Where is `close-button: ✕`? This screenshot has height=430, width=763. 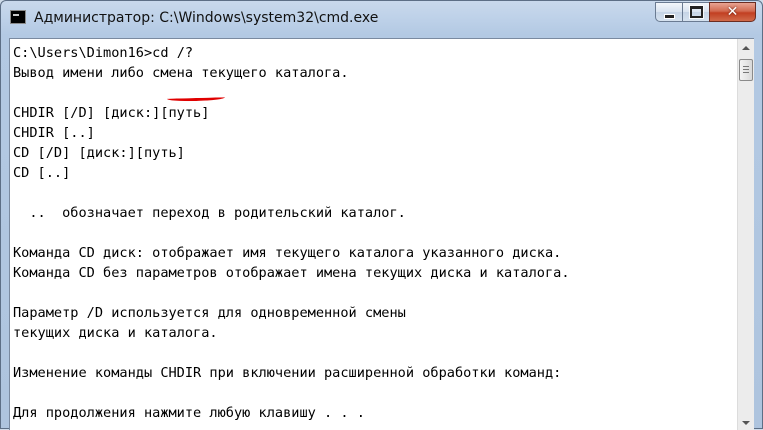
close-button: ✕ is located at coordinates (732, 12).